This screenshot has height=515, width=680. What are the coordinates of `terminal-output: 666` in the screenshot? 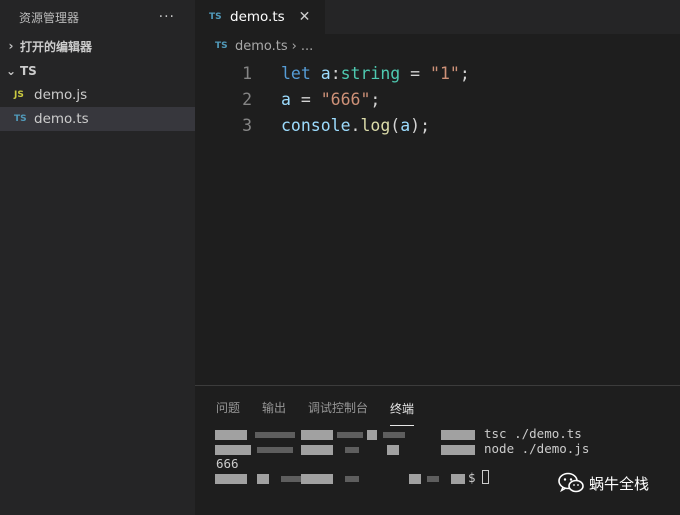 It's located at (227, 463).